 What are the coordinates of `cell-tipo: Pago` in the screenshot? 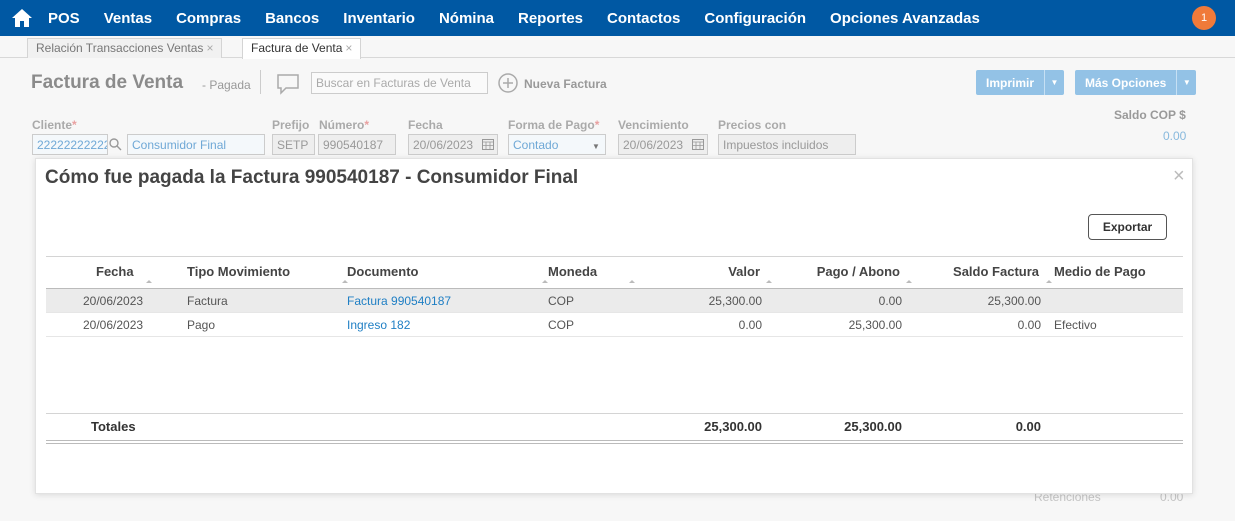 It's located at (201, 325).